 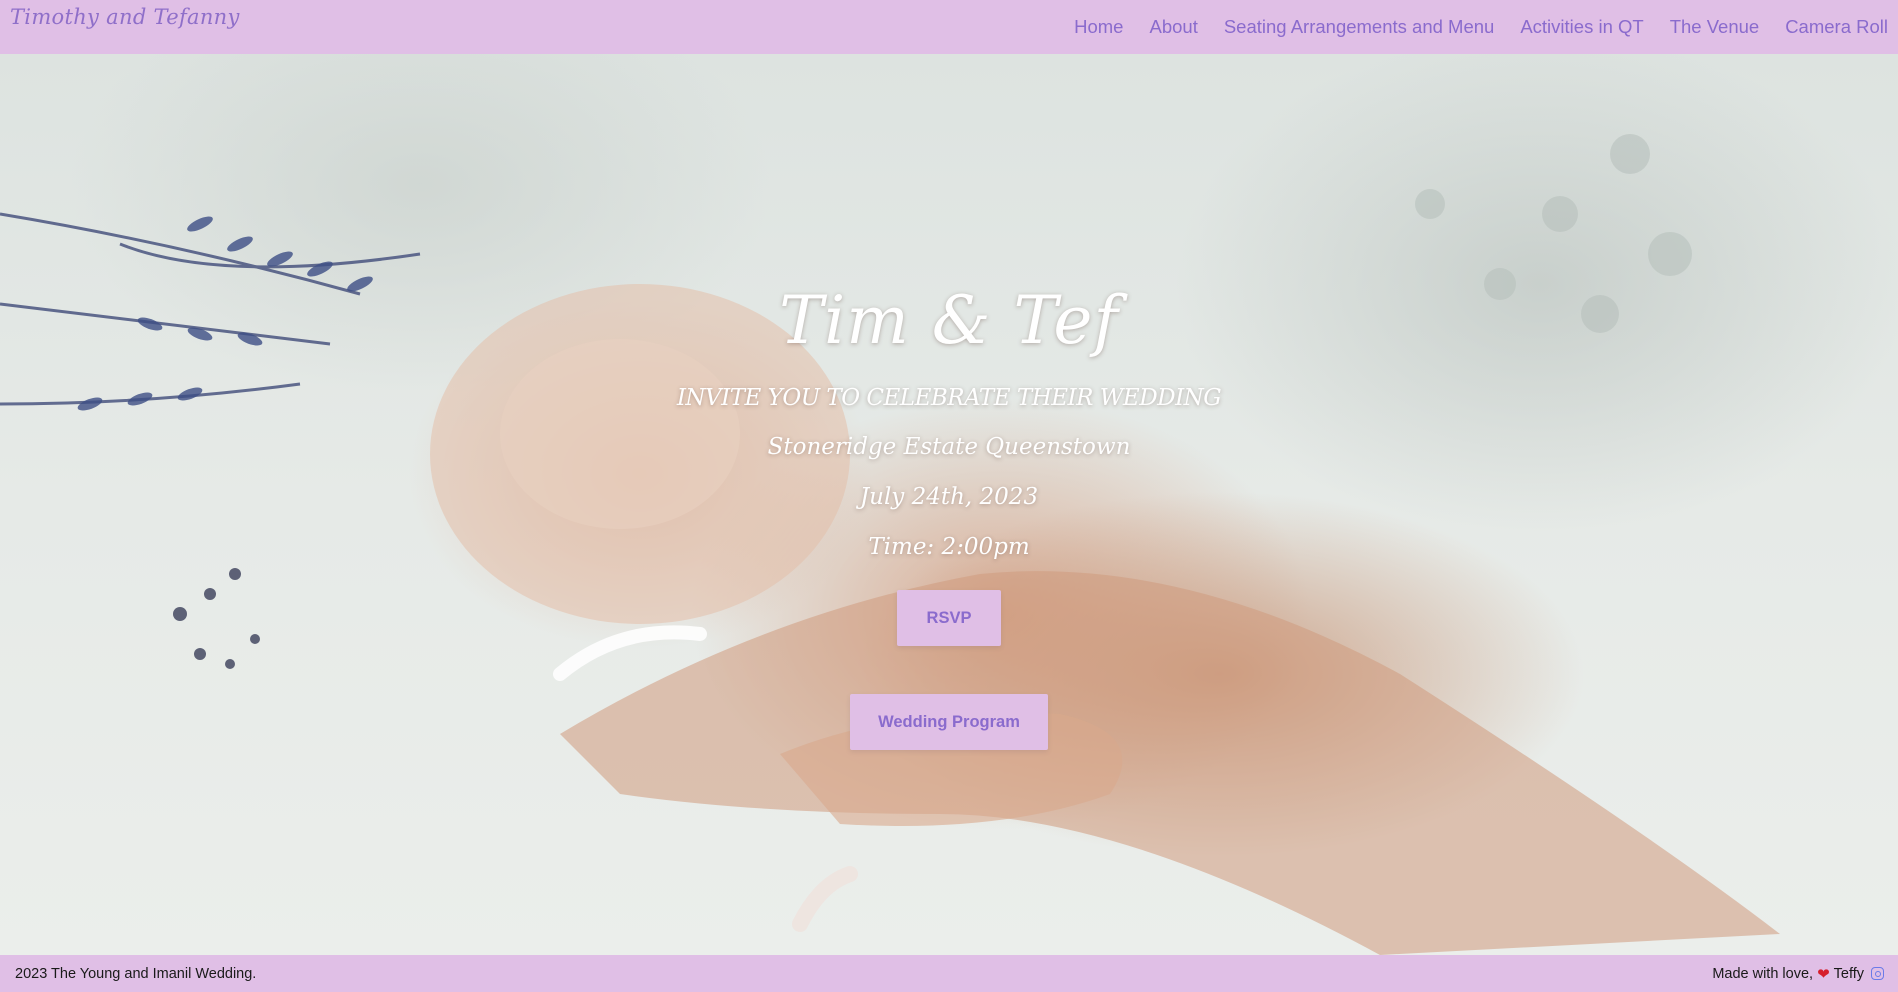 What do you see at coordinates (1581, 27) in the screenshot?
I see `nav-activities: Activities in QT` at bounding box center [1581, 27].